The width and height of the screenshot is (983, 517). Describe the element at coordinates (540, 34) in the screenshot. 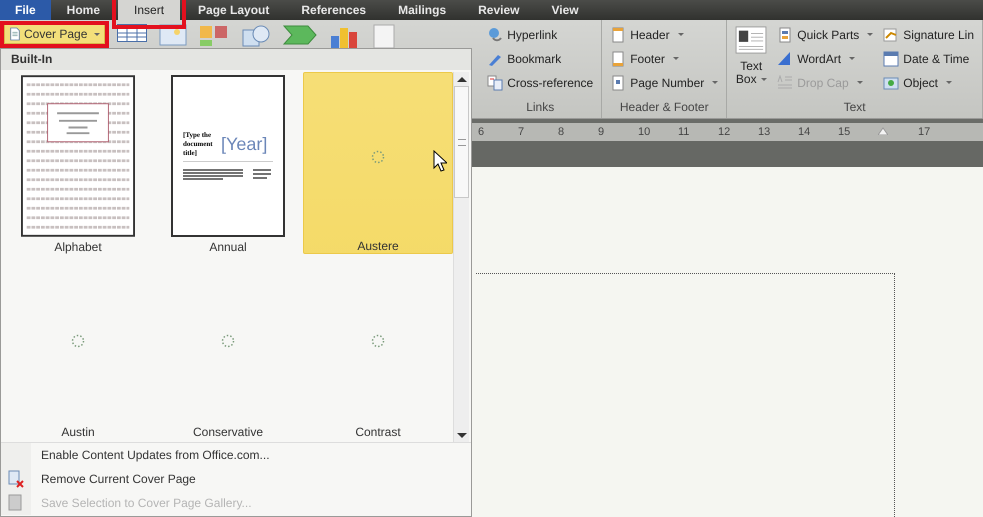

I see `ribbon-button: Hyperlink` at that location.